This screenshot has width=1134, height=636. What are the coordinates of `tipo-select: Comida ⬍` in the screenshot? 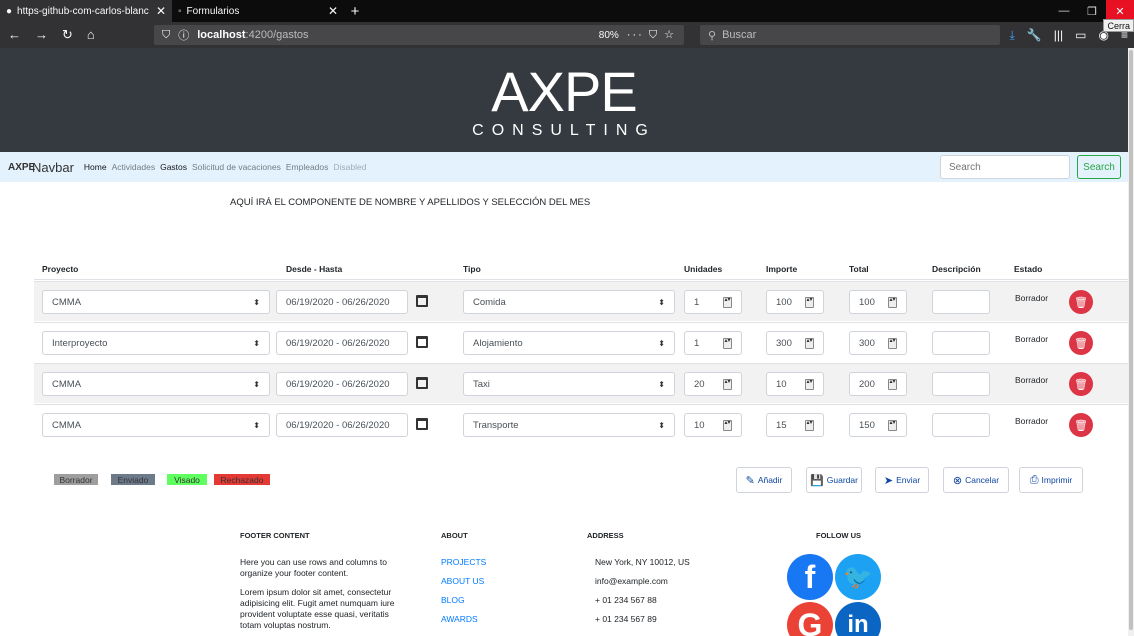 It's located at (569, 302).